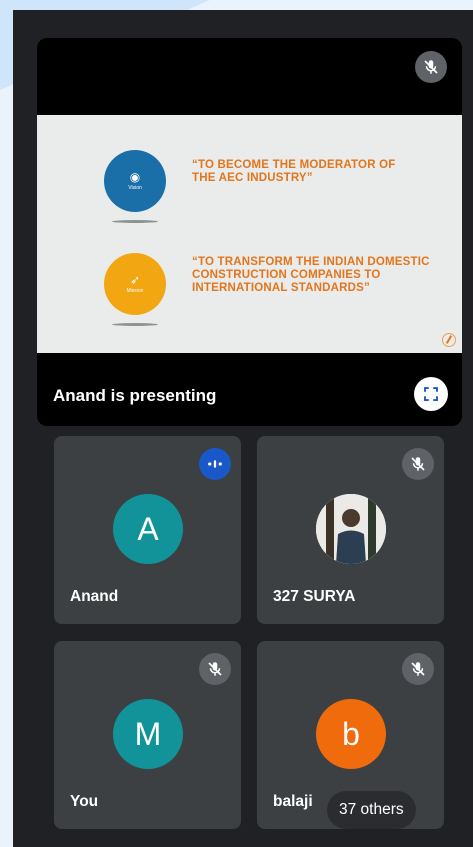  I want to click on avatar-photo, so click(351, 529).